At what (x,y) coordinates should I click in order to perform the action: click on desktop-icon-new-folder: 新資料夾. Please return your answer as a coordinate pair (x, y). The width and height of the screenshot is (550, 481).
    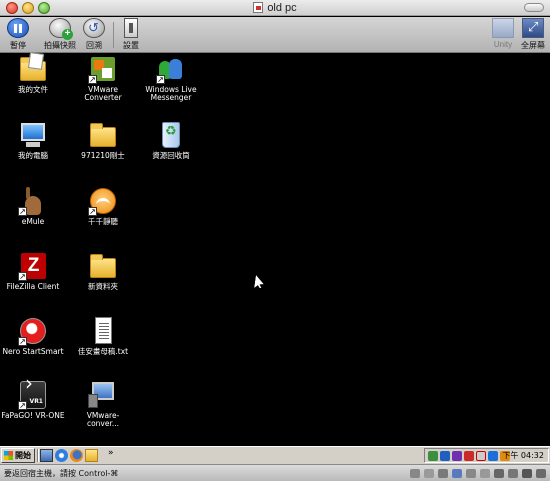
    Looking at the image, I should click on (103, 271).